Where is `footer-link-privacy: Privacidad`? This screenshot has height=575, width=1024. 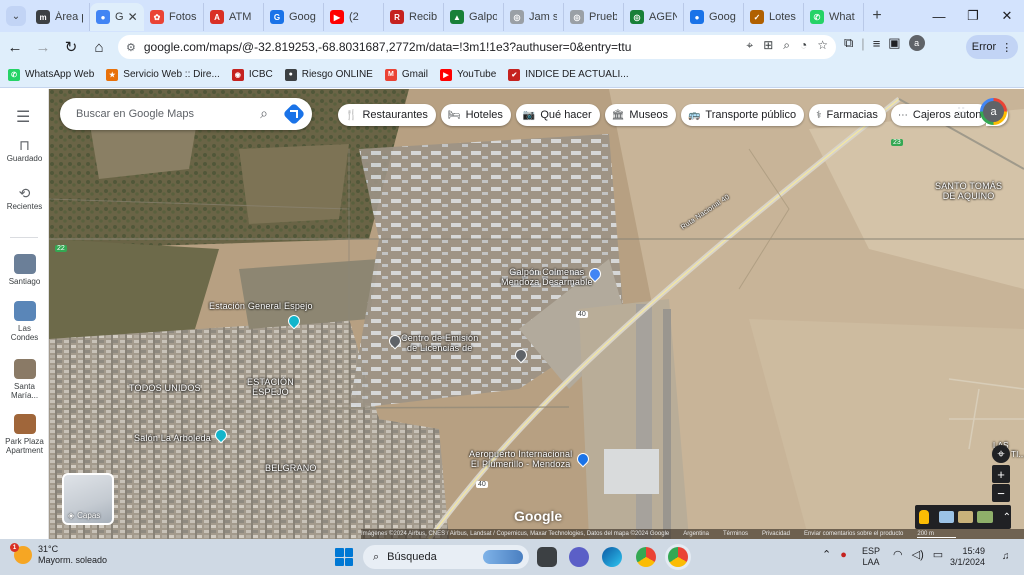
footer-link-privacy: Privacidad is located at coordinates (776, 534).